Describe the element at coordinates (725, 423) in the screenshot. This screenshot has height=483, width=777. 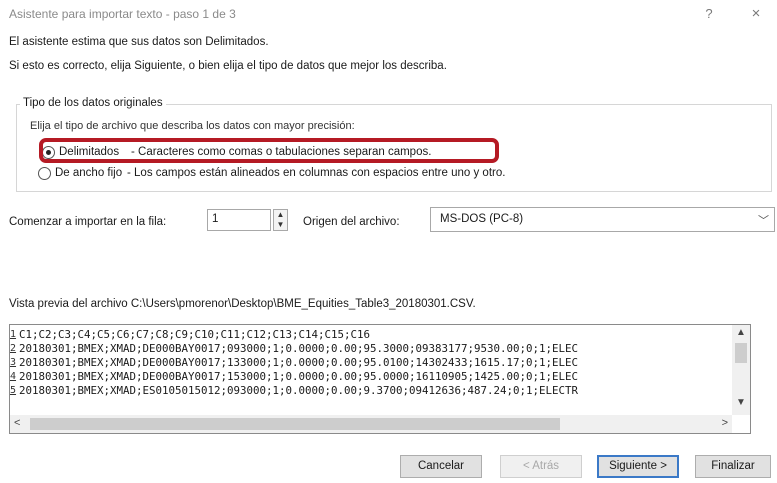
I see `scroll-right-icon: >` at that location.